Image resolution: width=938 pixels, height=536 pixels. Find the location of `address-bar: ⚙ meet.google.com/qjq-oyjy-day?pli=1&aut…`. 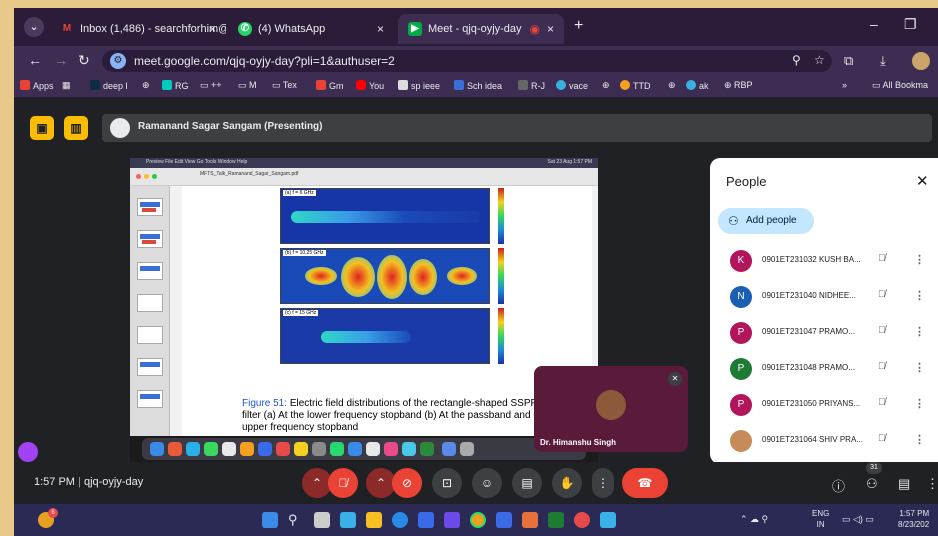

address-bar: ⚙ meet.google.com/qjq-oyjy-day?pli=1&aut… is located at coordinates (467, 61).